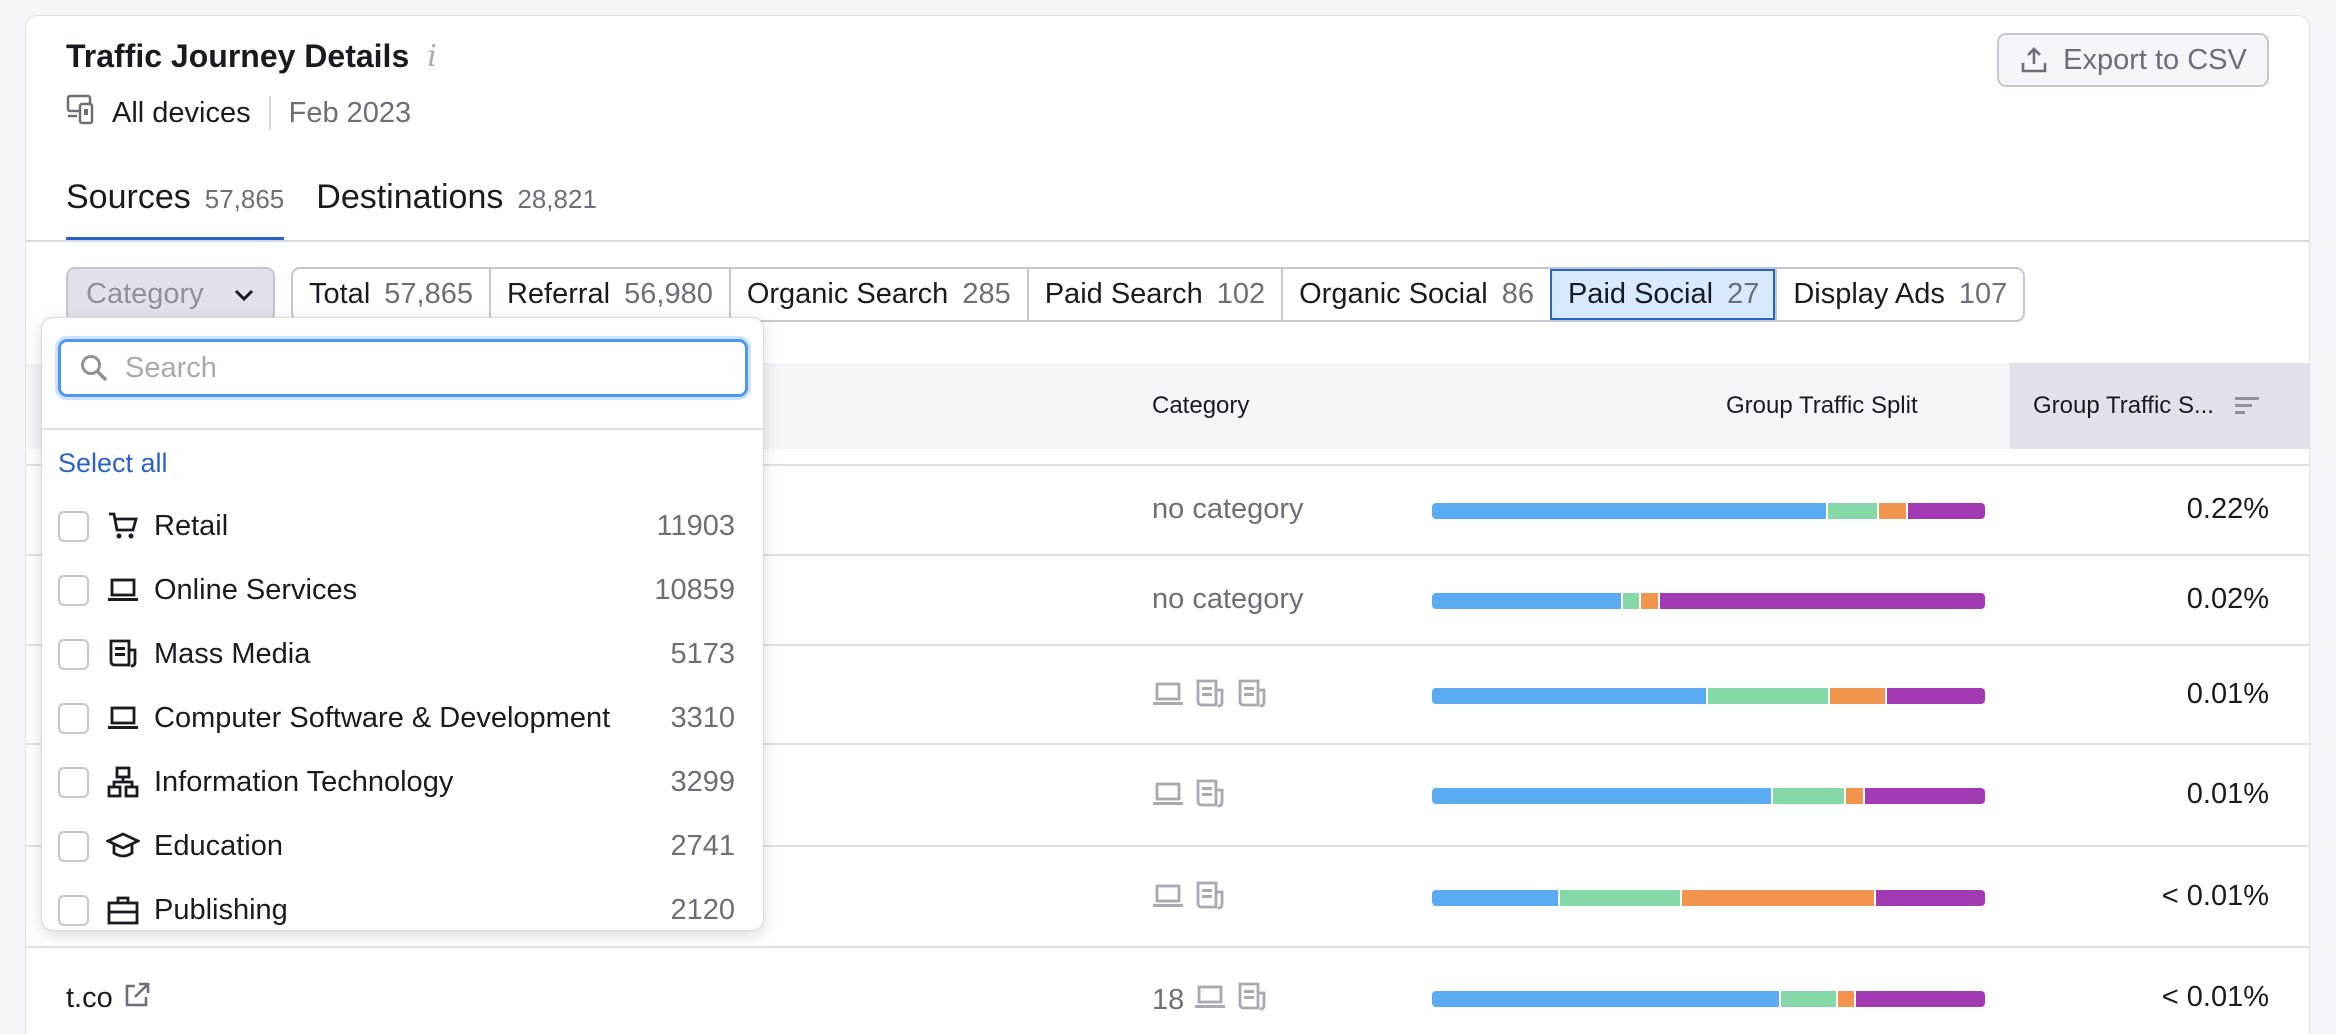  I want to click on segment-label: Referral, so click(558, 294).